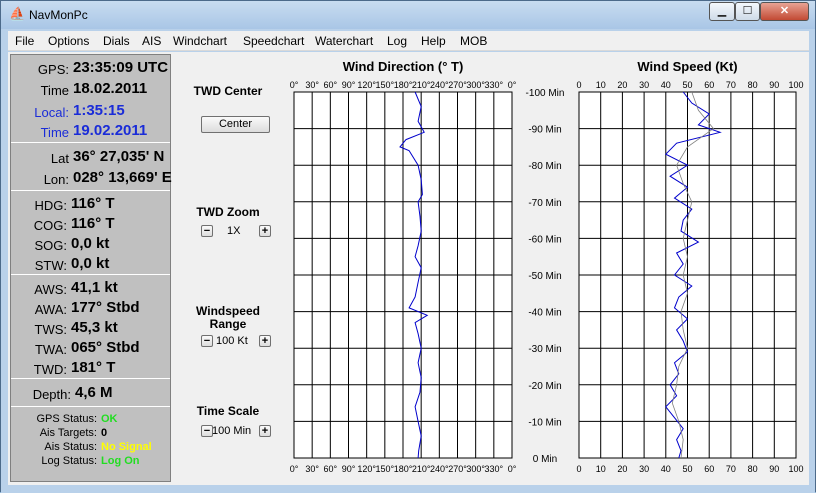 This screenshot has width=816, height=493. What do you see at coordinates (344, 41) in the screenshot?
I see `menu-waterchart: Waterchart` at bounding box center [344, 41].